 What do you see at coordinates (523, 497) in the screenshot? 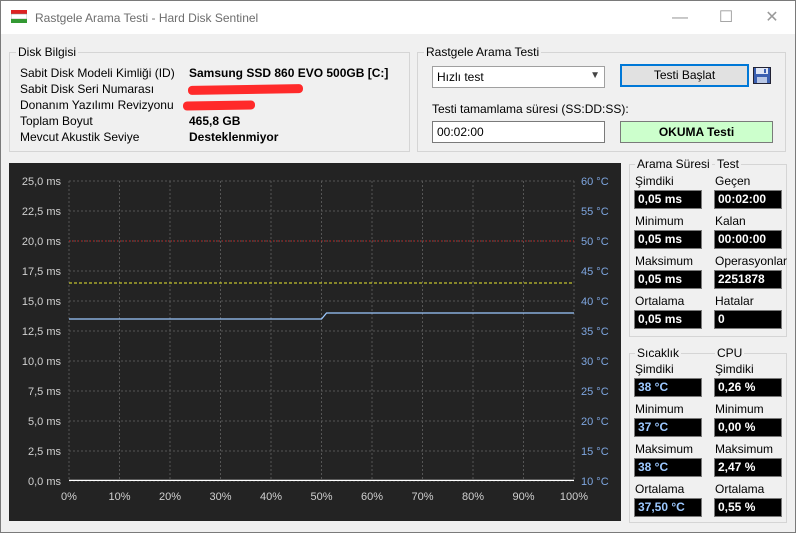
I see `x-tick-label: 90%` at bounding box center [523, 497].